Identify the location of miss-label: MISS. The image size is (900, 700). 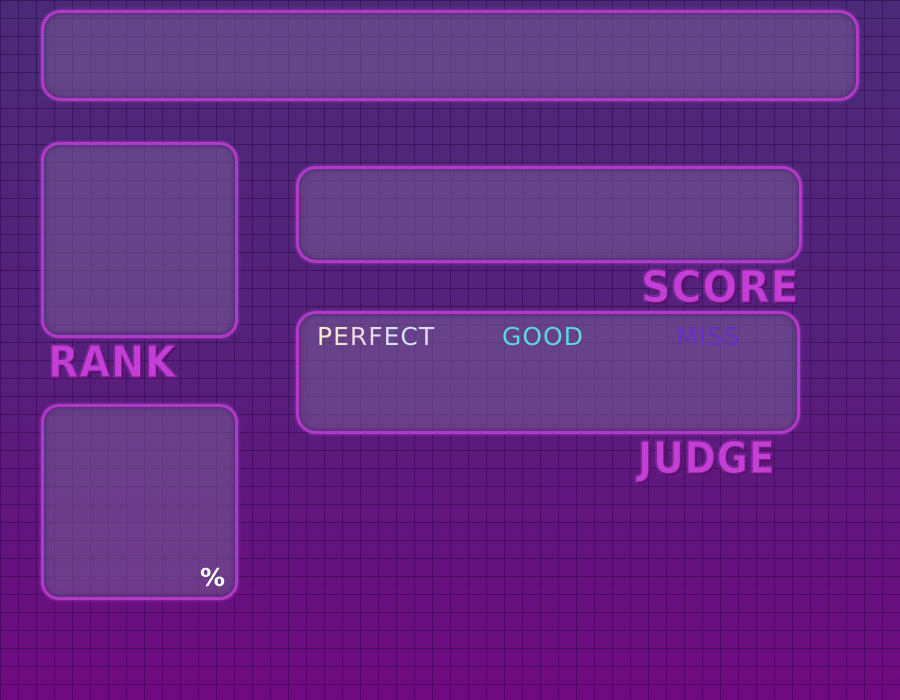
(708, 336).